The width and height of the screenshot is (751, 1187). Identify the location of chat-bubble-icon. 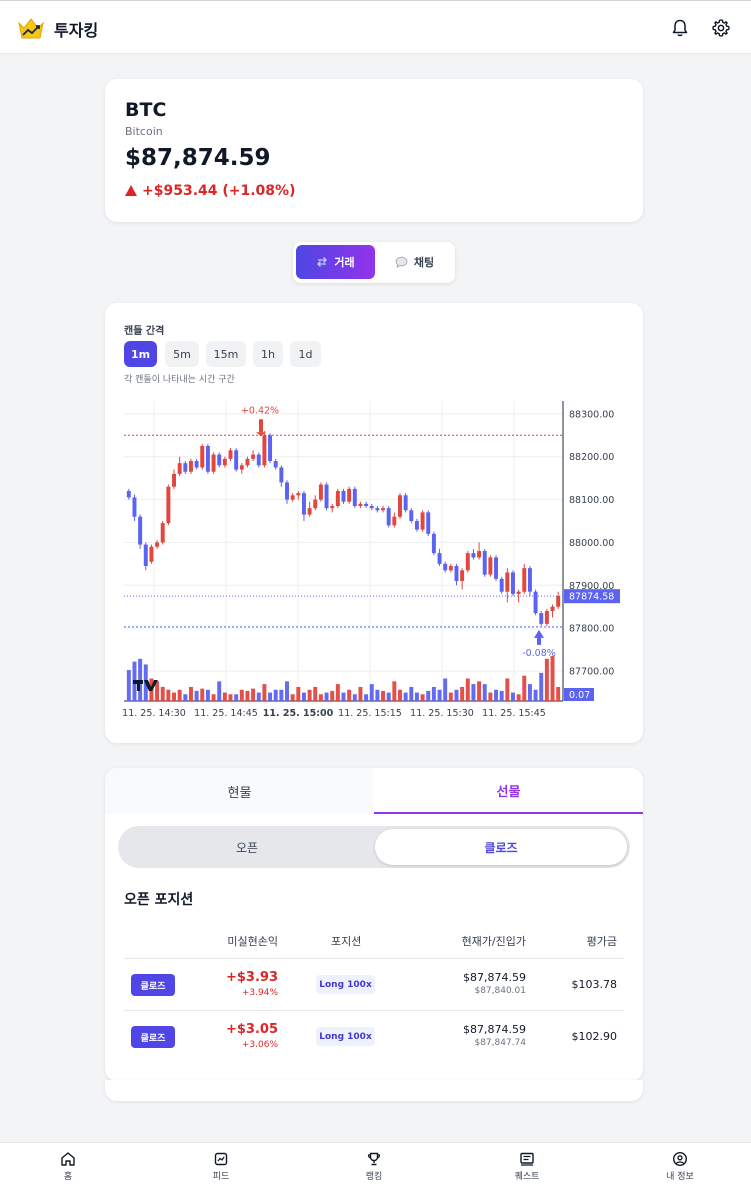
(401, 262).